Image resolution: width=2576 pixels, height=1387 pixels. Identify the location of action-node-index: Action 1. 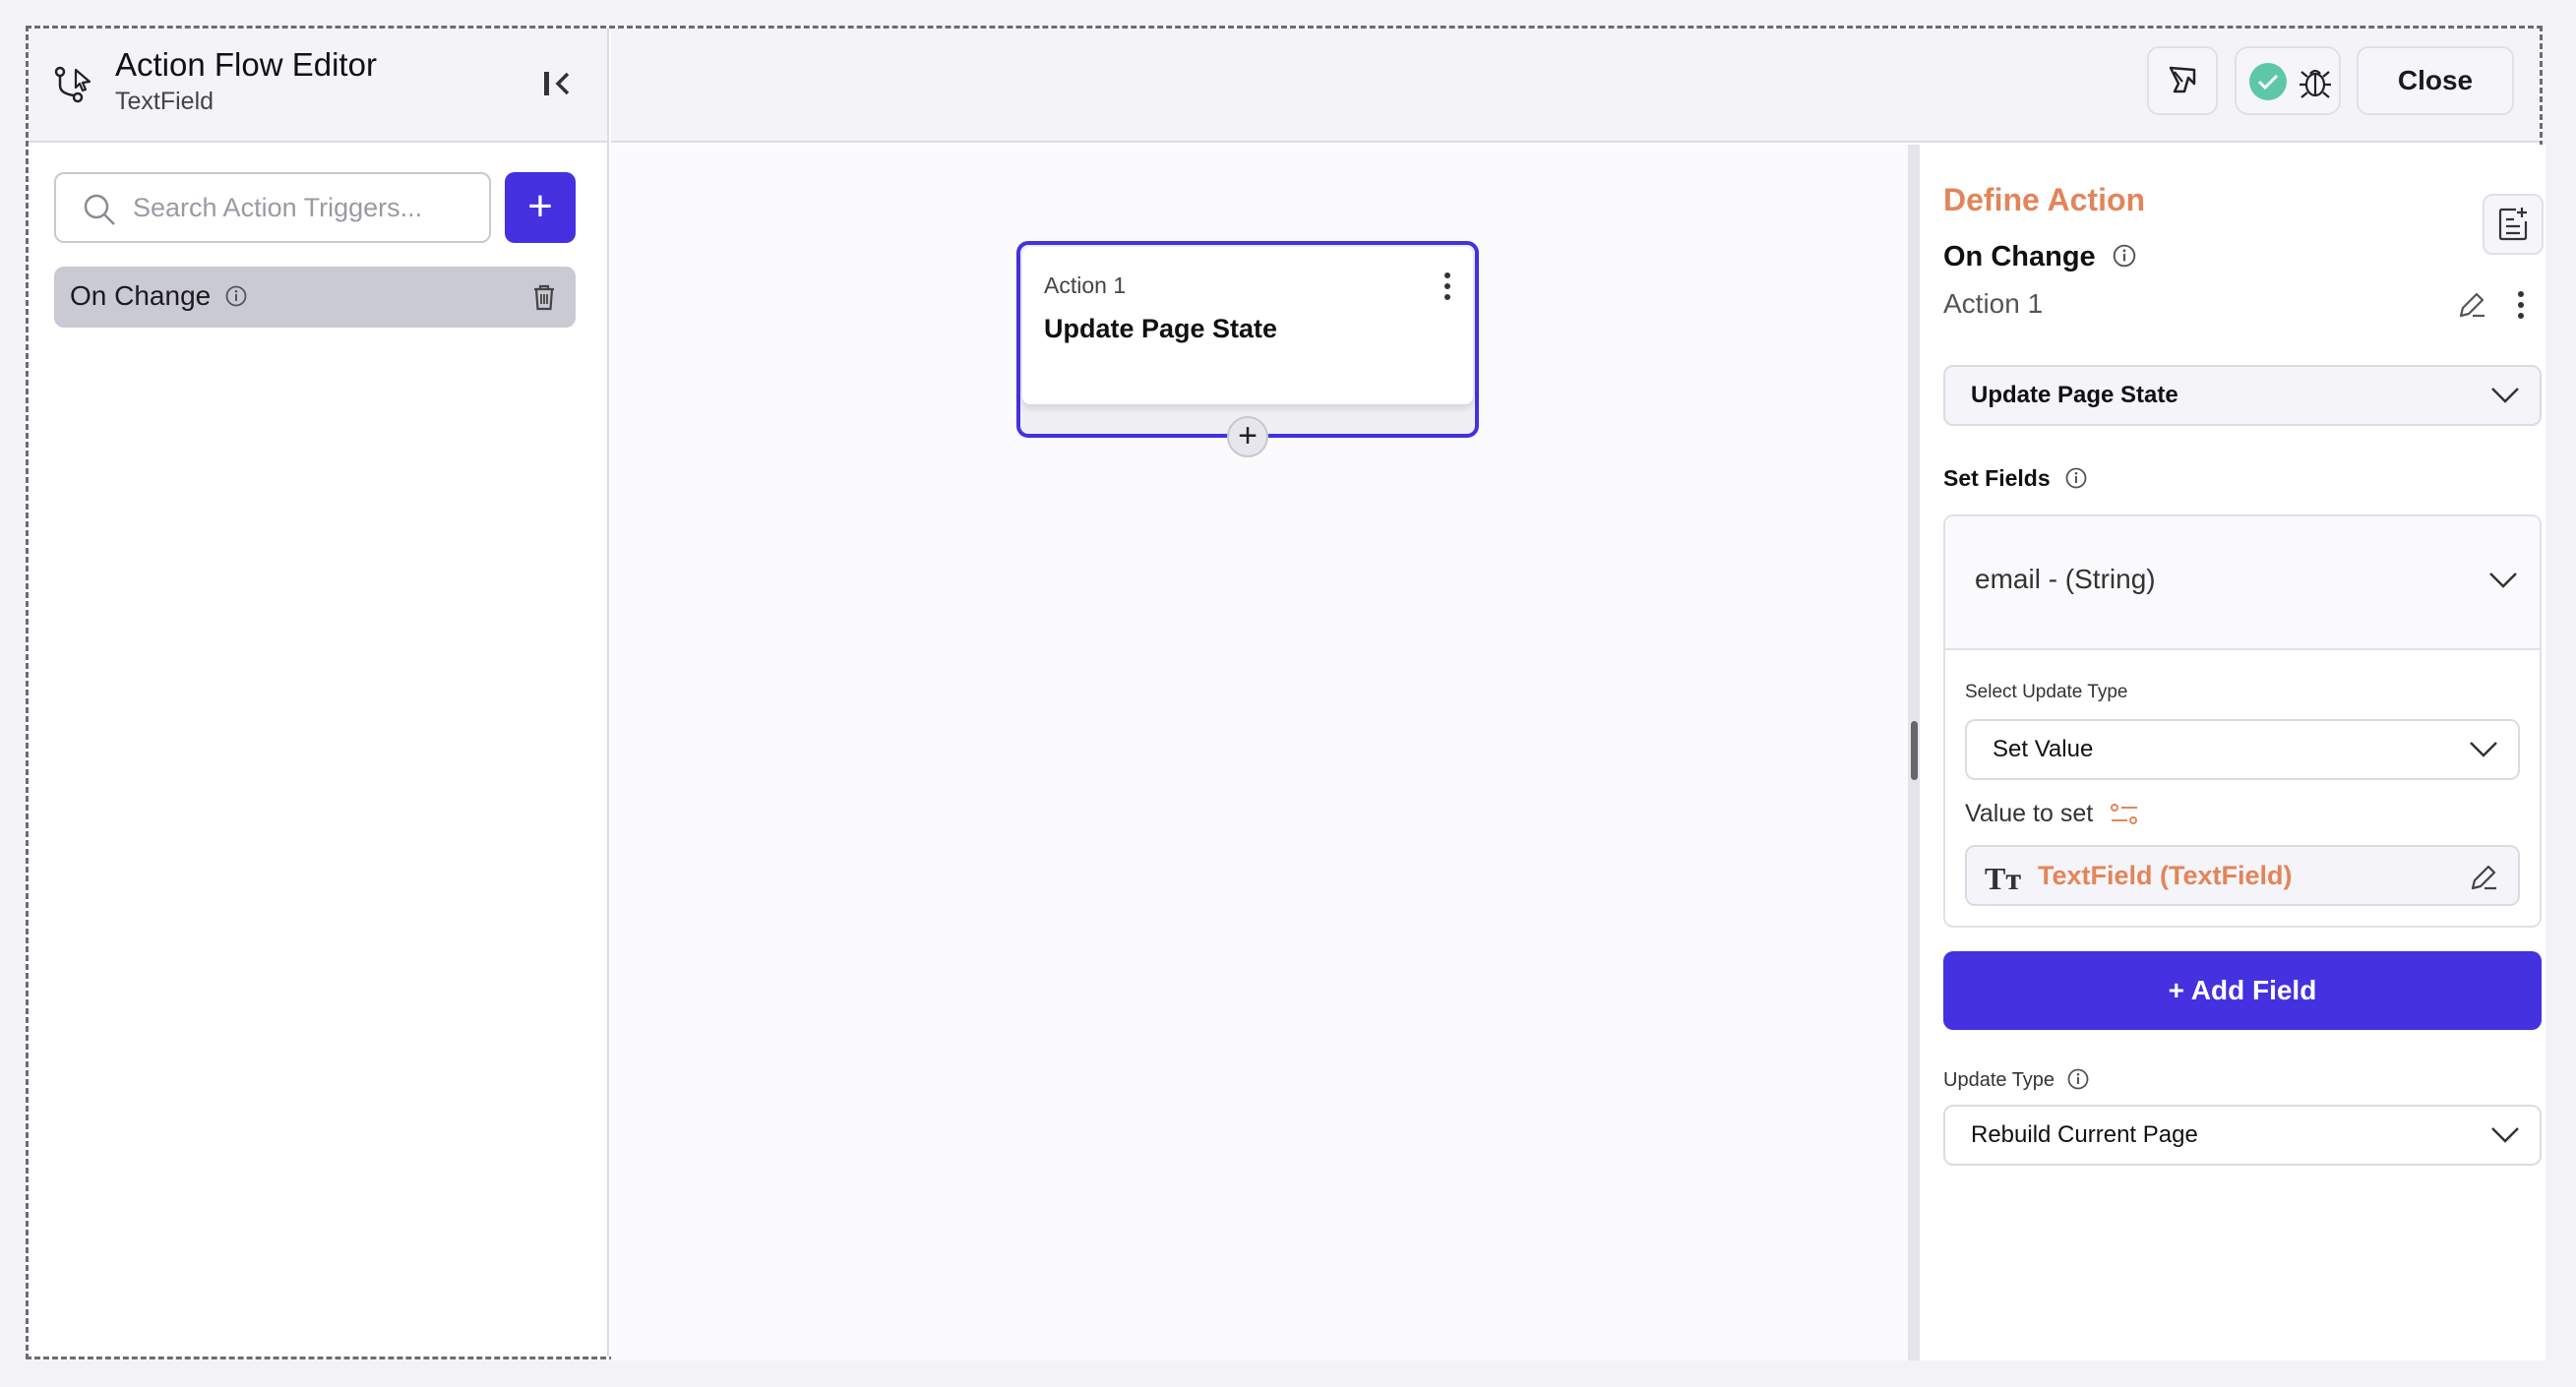
(1085, 285).